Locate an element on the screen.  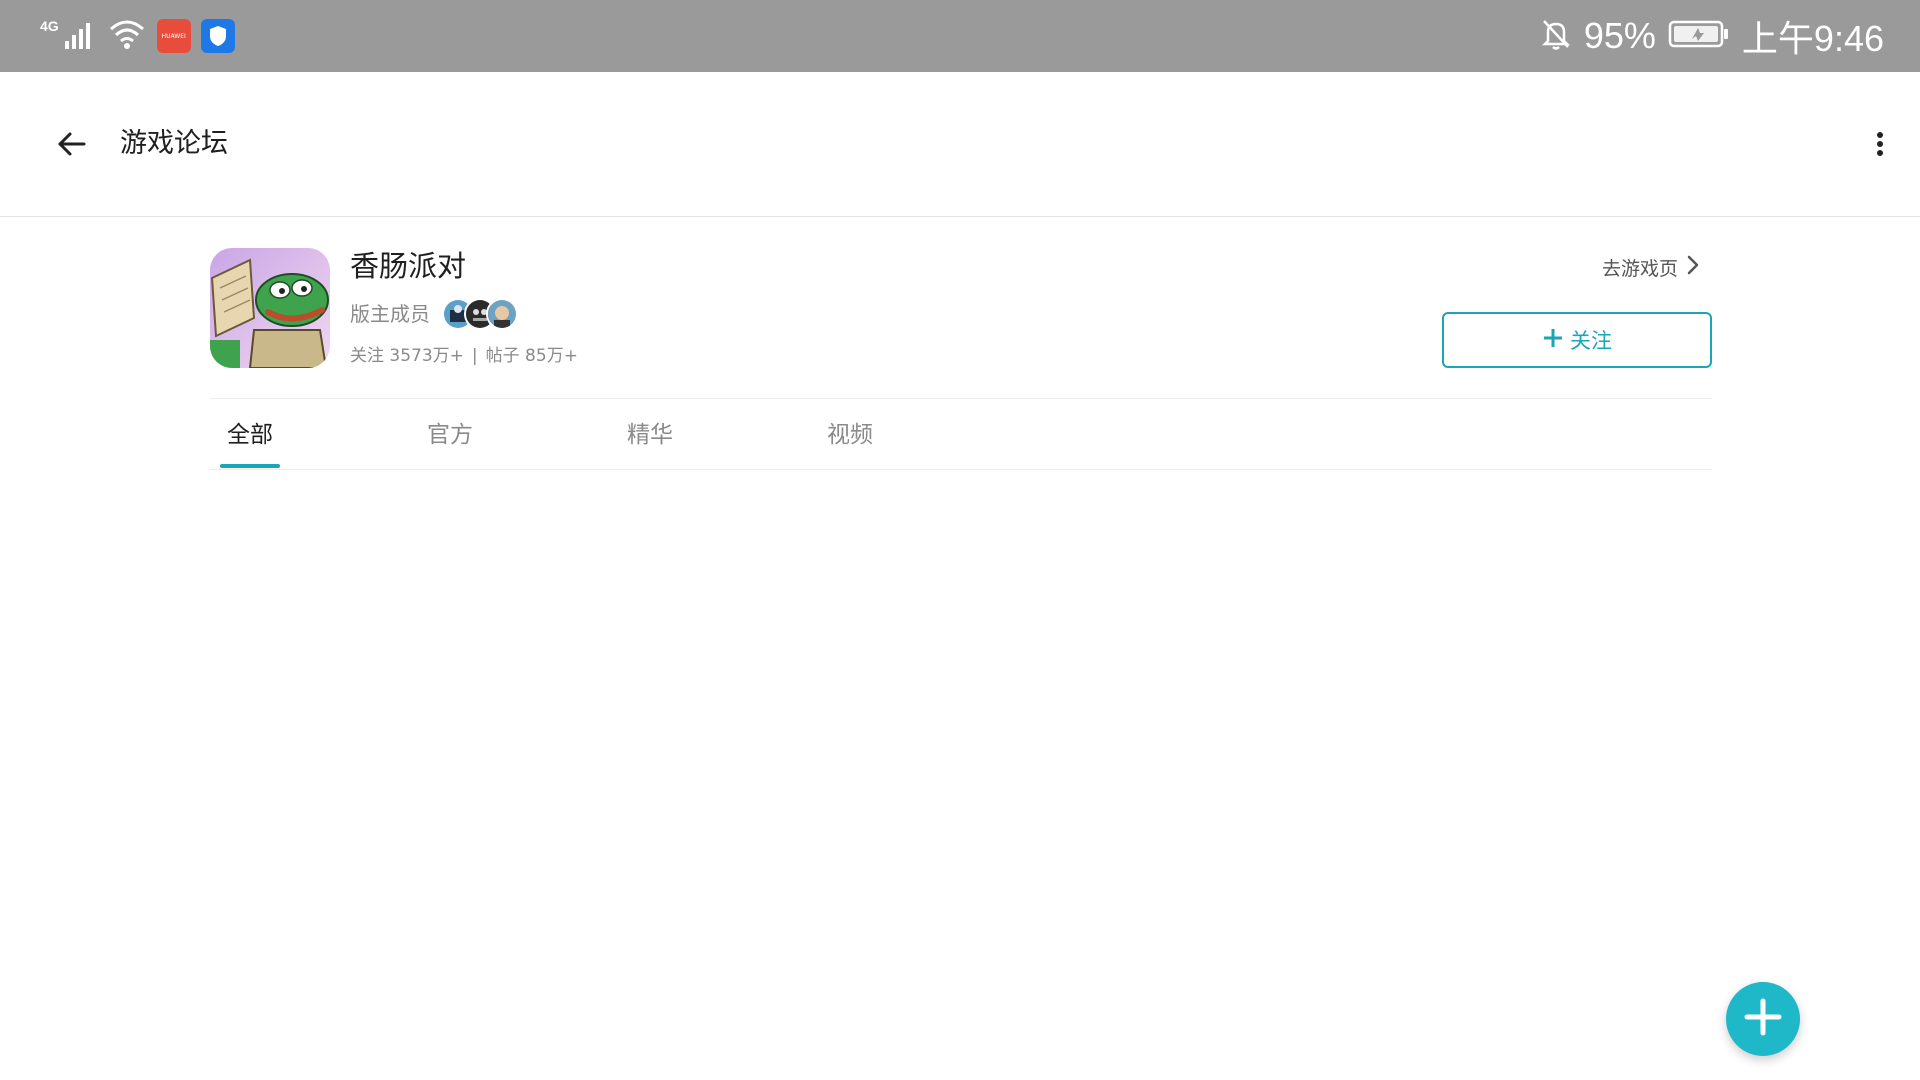
app-bar: 游戏论坛 is located at coordinates (960, 144).